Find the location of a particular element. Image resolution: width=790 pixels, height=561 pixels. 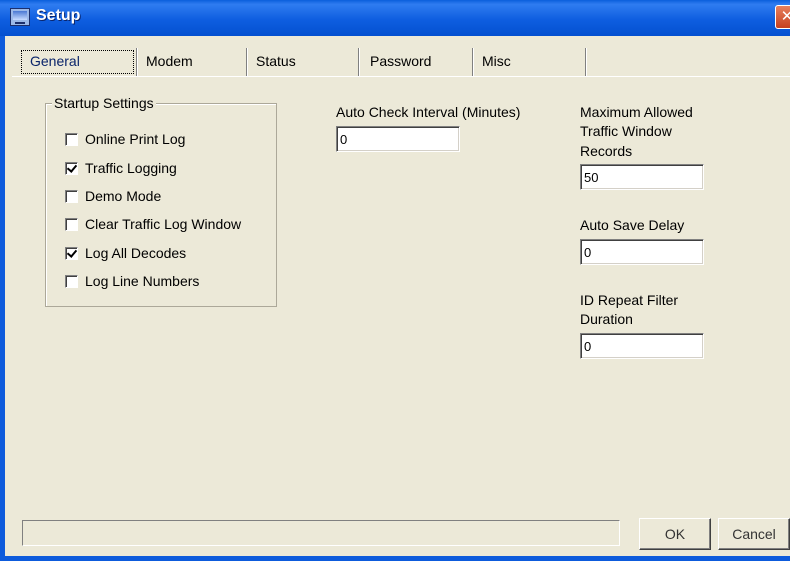

online-print-log-label: Online Print Log is located at coordinates (135, 139).